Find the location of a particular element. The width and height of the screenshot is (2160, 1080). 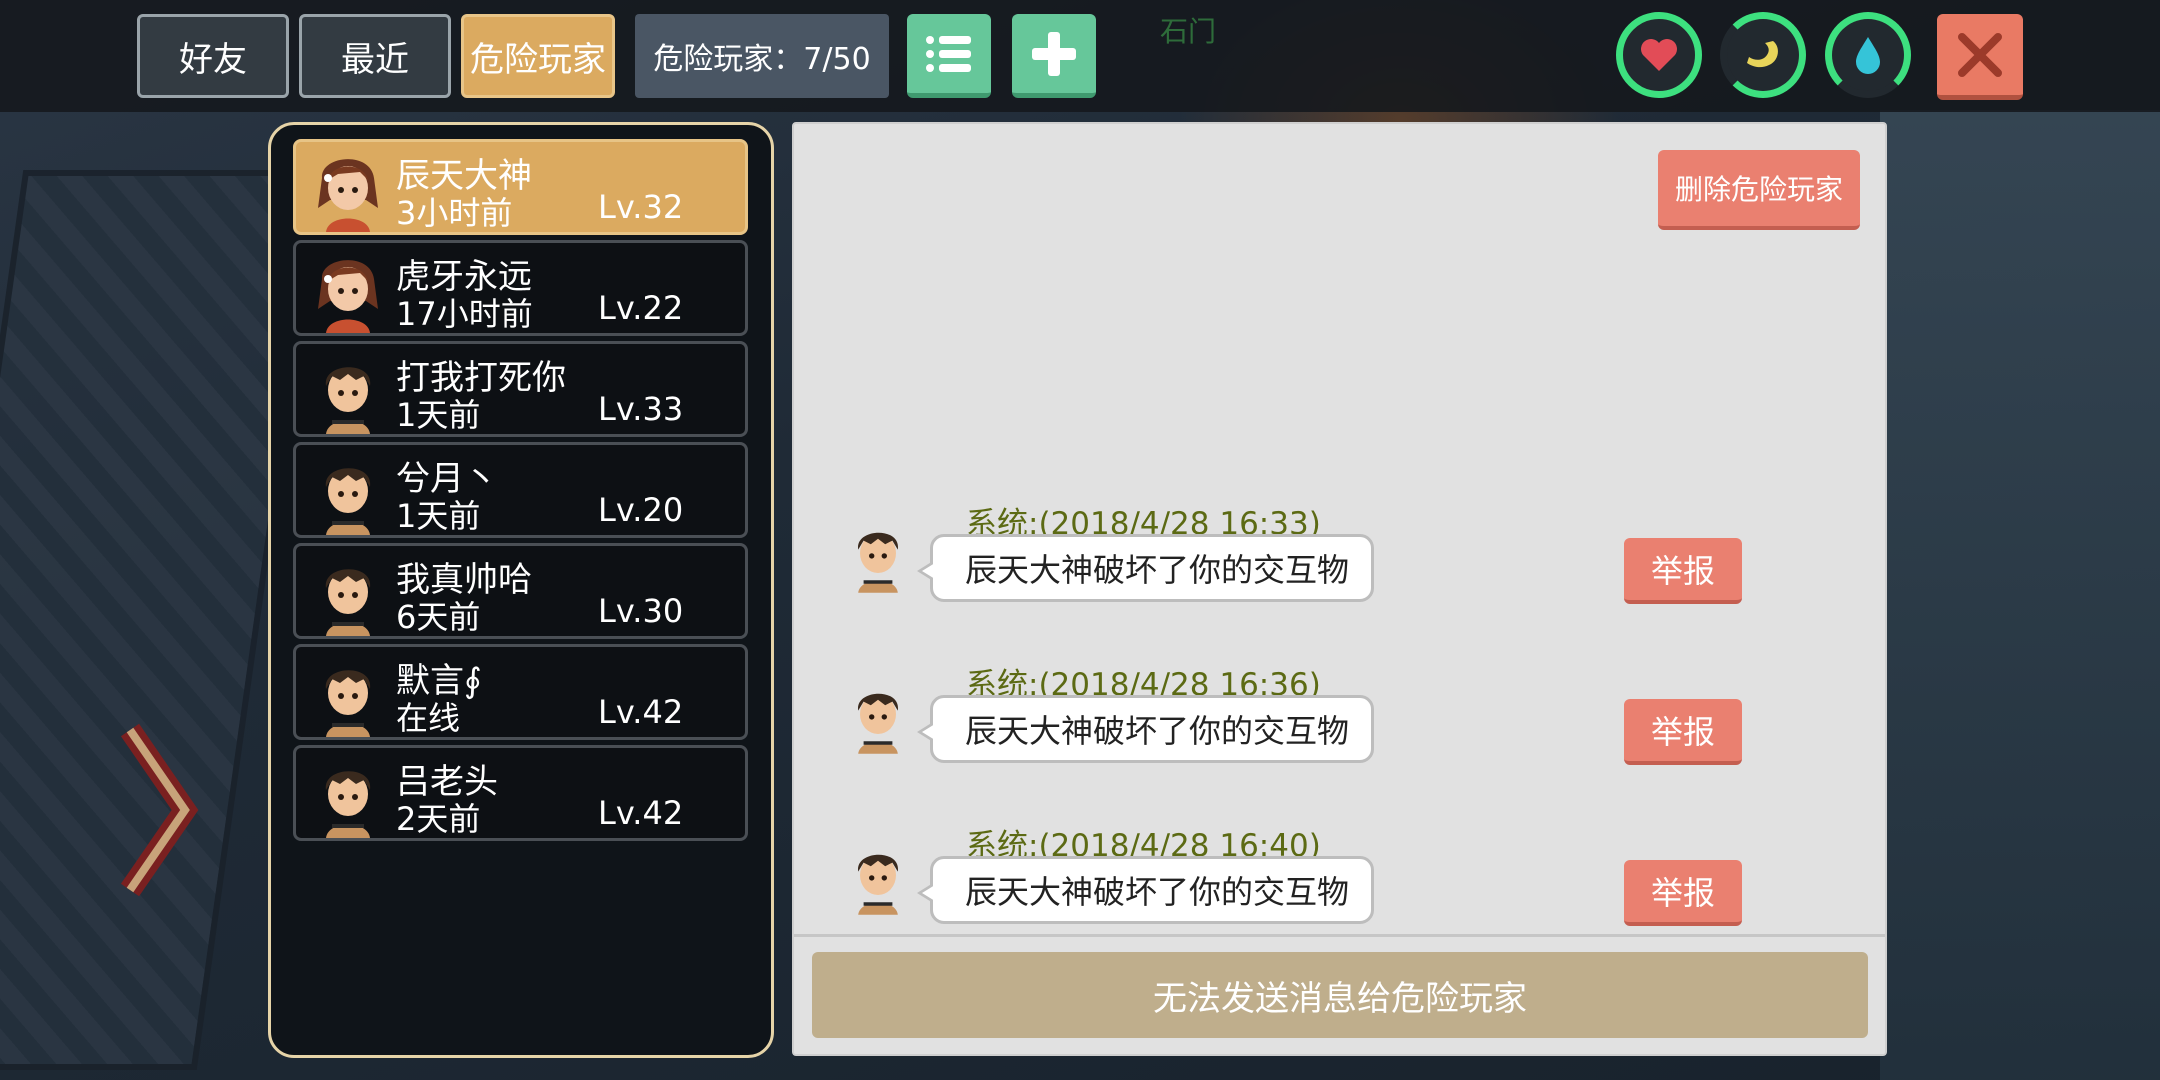

send-disabled-bar: 无法发送消息给危险玩家 is located at coordinates (1340, 995).